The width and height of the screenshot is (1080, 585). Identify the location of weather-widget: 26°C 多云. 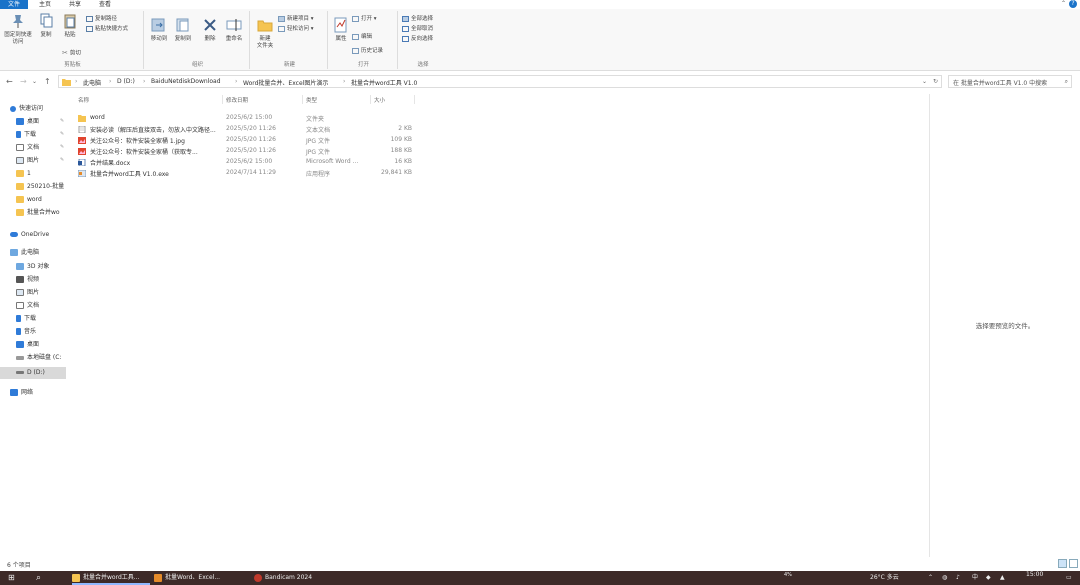
(884, 578).